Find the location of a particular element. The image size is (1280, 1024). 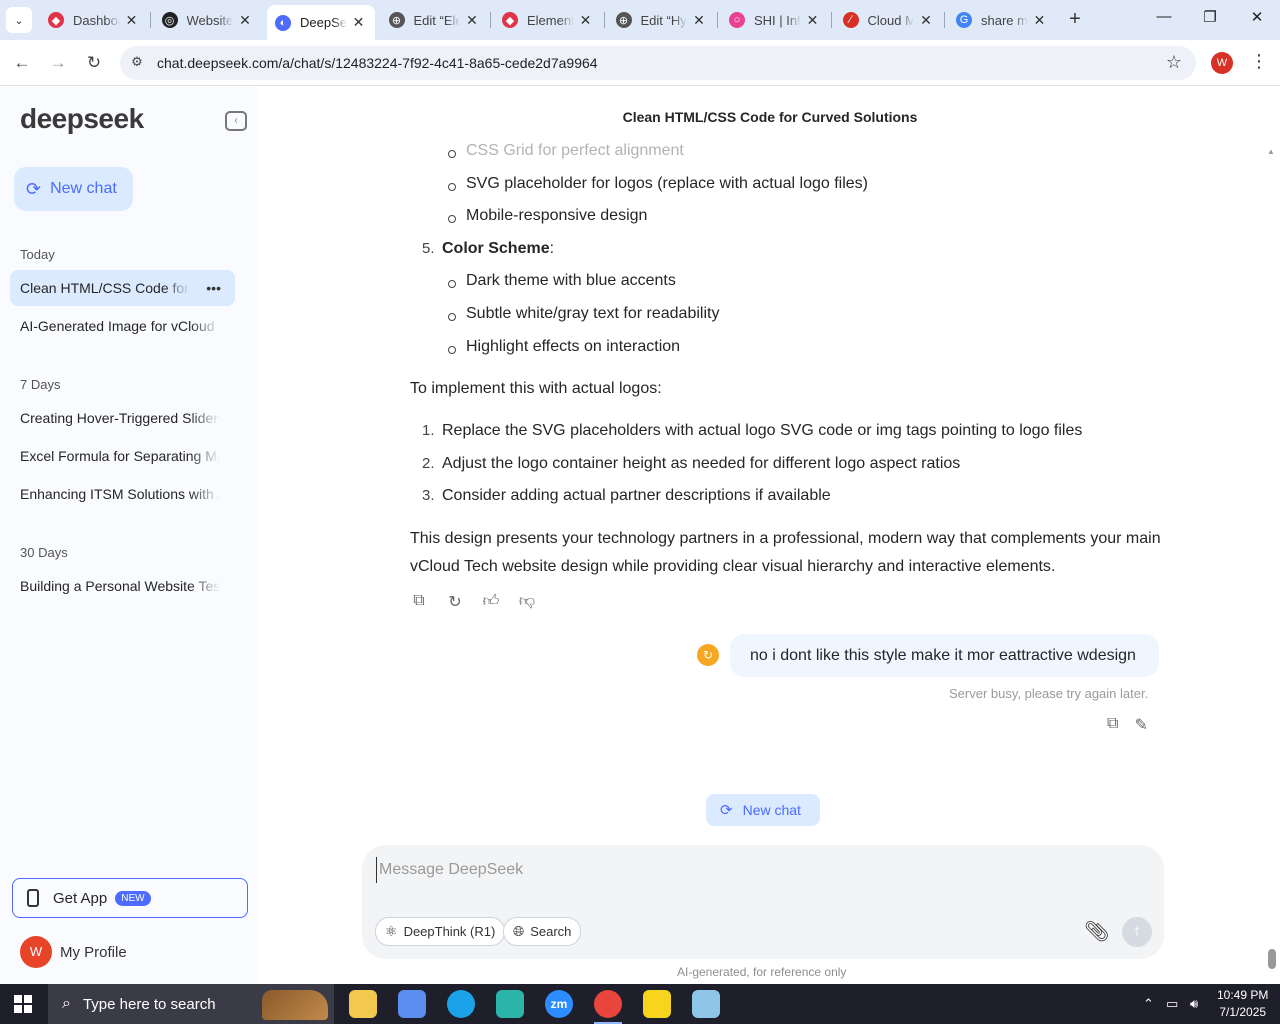

app-diamond-icon is located at coordinates (510, 1004).